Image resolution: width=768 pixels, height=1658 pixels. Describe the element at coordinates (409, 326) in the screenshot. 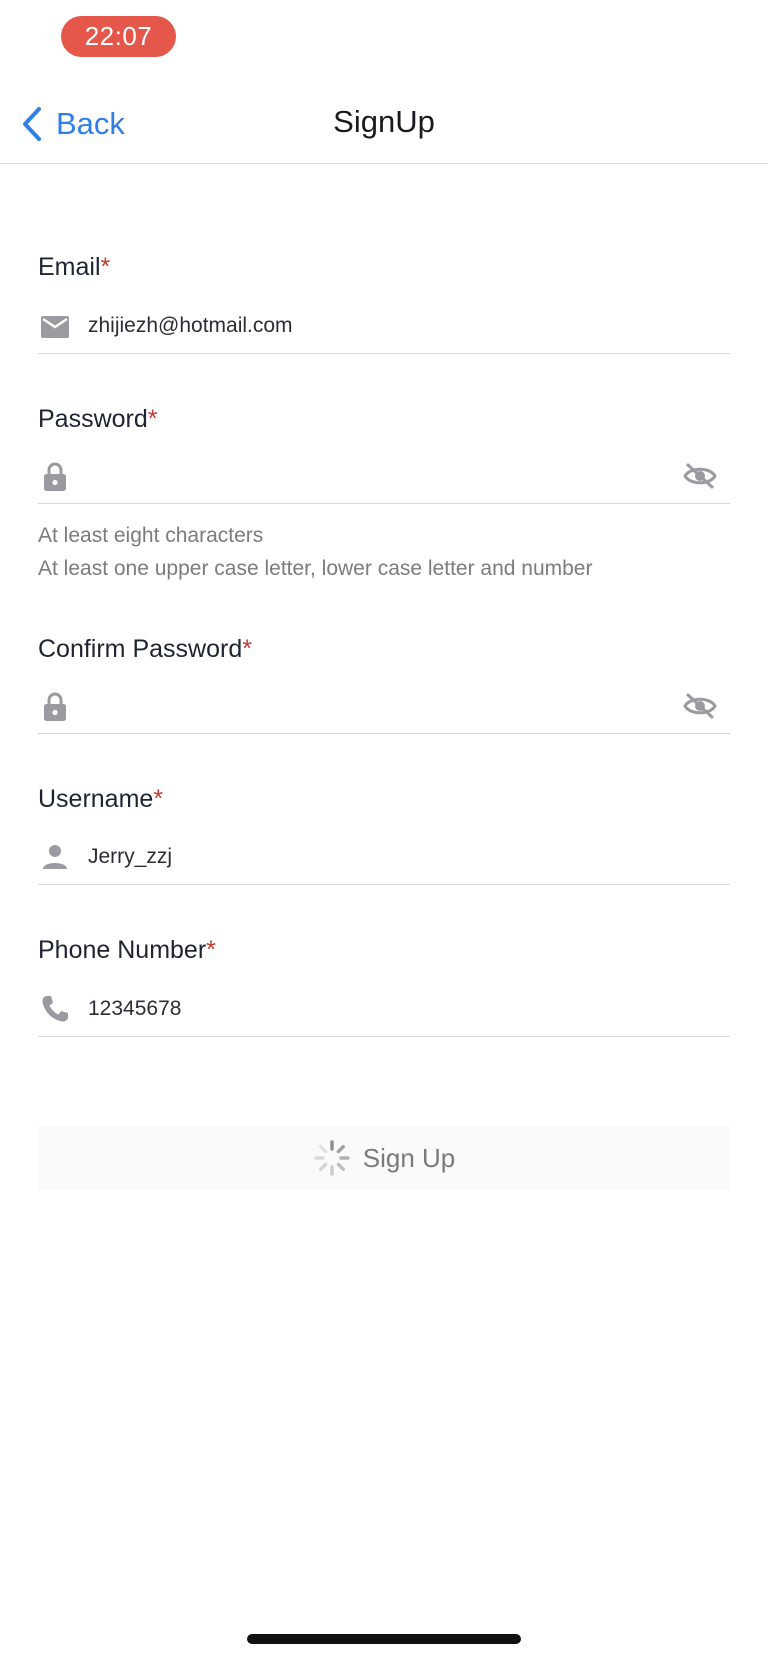

I see `email-input: zhijiezh@hotmail.com` at that location.